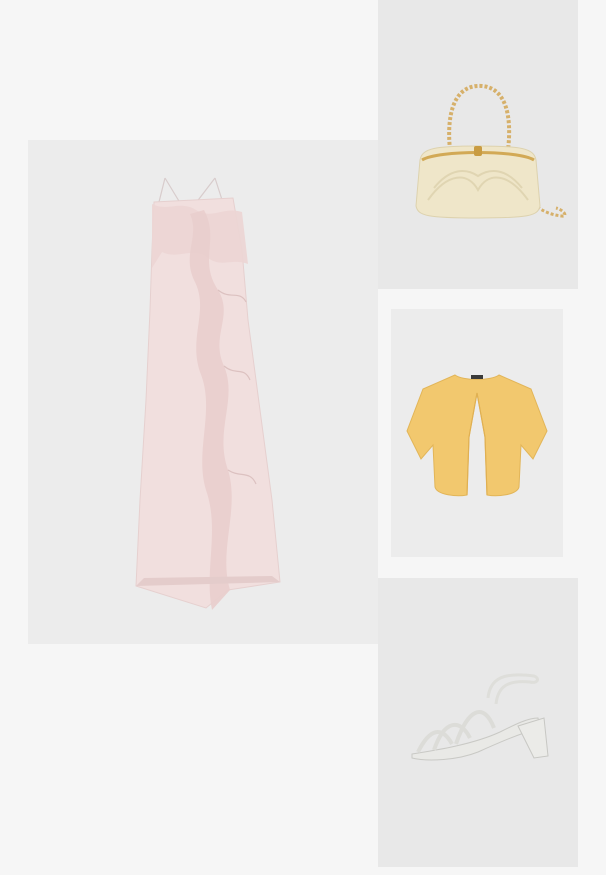 The height and width of the screenshot is (875, 606). Describe the element at coordinates (480, 717) in the screenshot. I see `strappy-block-heel-sandal-image` at that location.